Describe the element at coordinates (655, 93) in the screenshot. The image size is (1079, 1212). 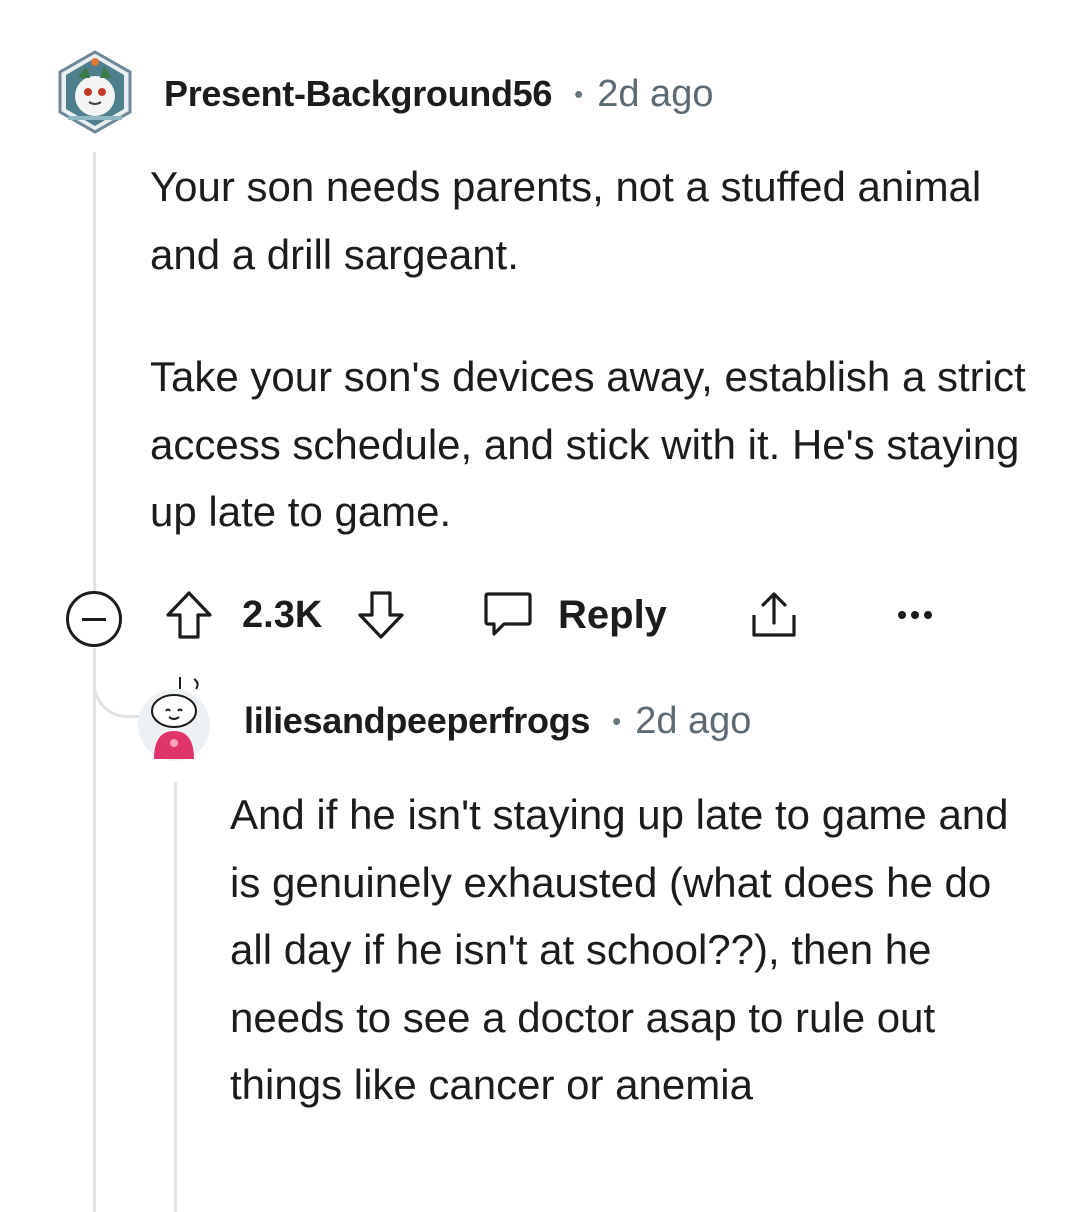
I see `comment-timestamp: 2d ago` at that location.